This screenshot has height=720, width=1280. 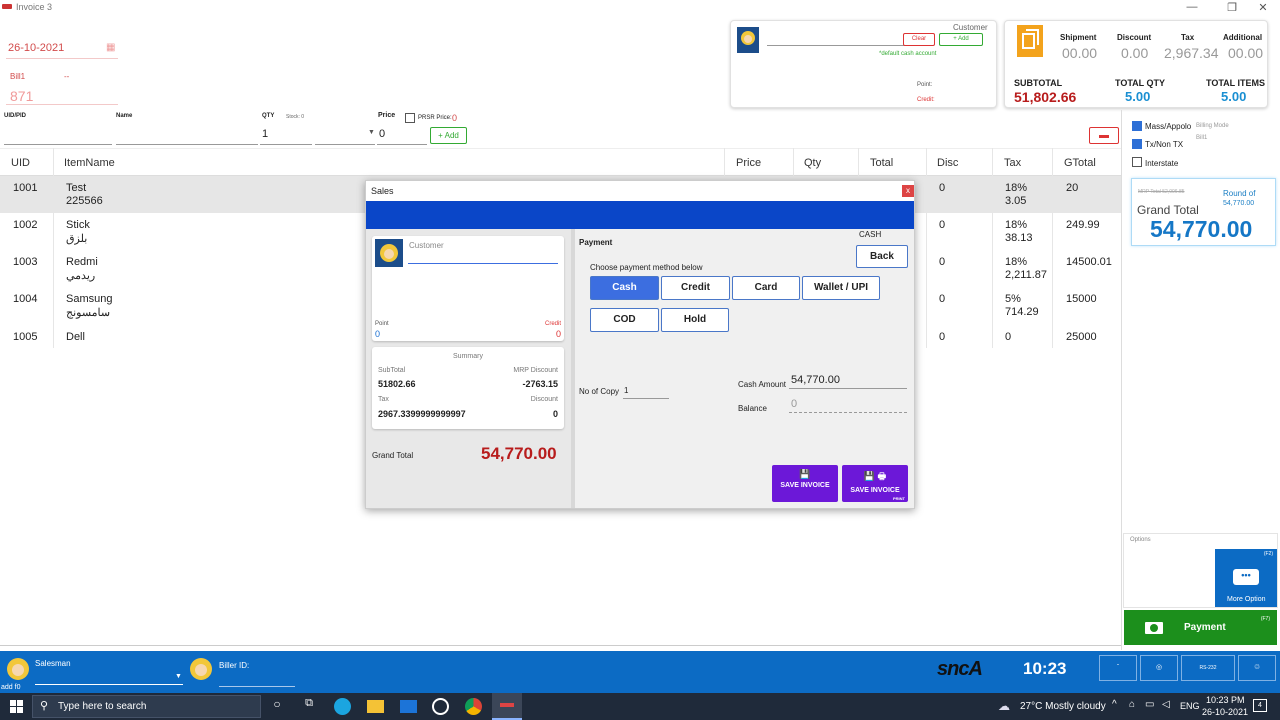 I want to click on col-disc: Disc, so click(x=947, y=163).